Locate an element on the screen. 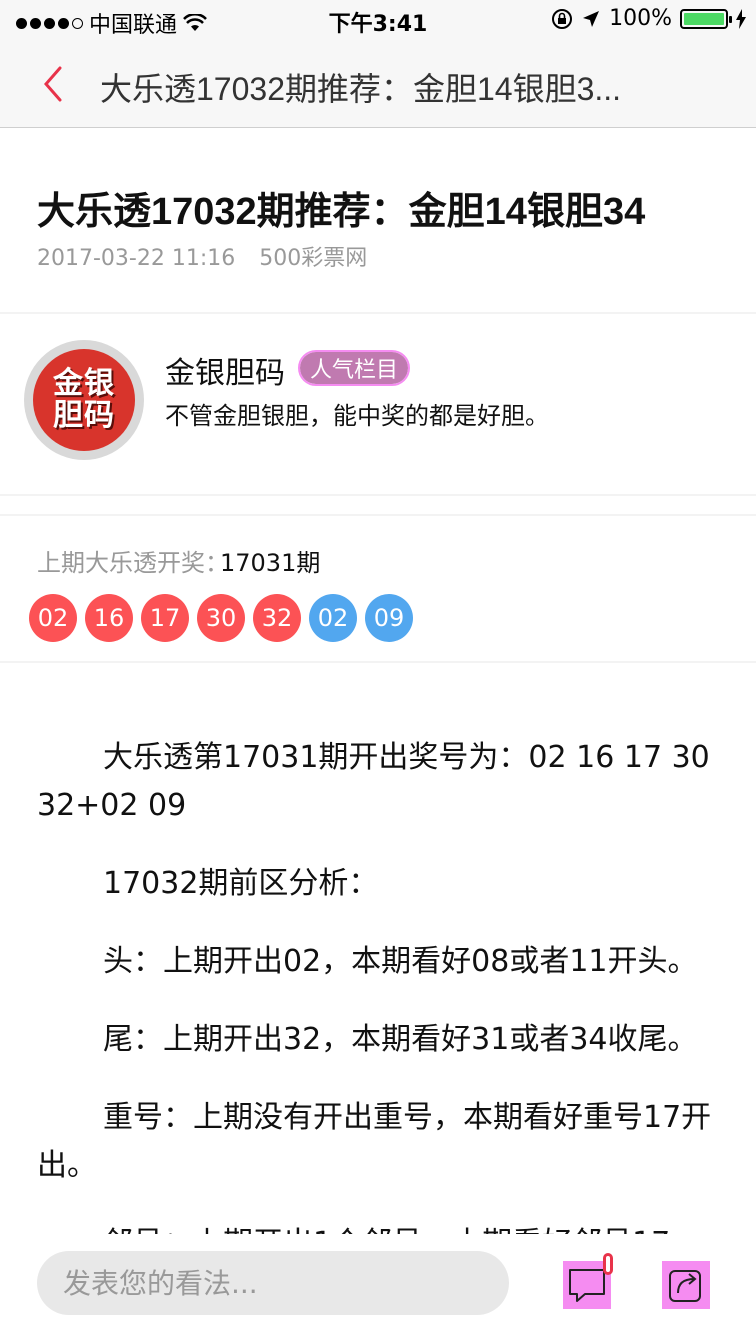  back-arrow-icon is located at coordinates (58, 84).